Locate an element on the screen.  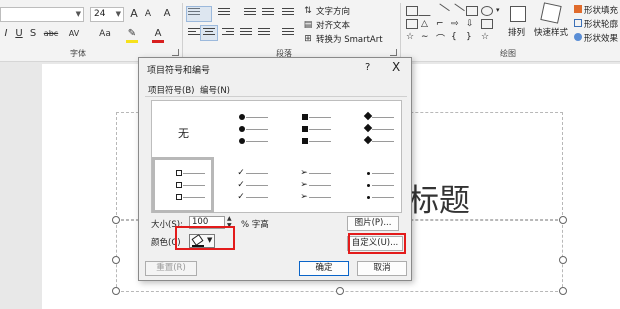
strikethrough-button: abc is located at coordinates (51, 34).